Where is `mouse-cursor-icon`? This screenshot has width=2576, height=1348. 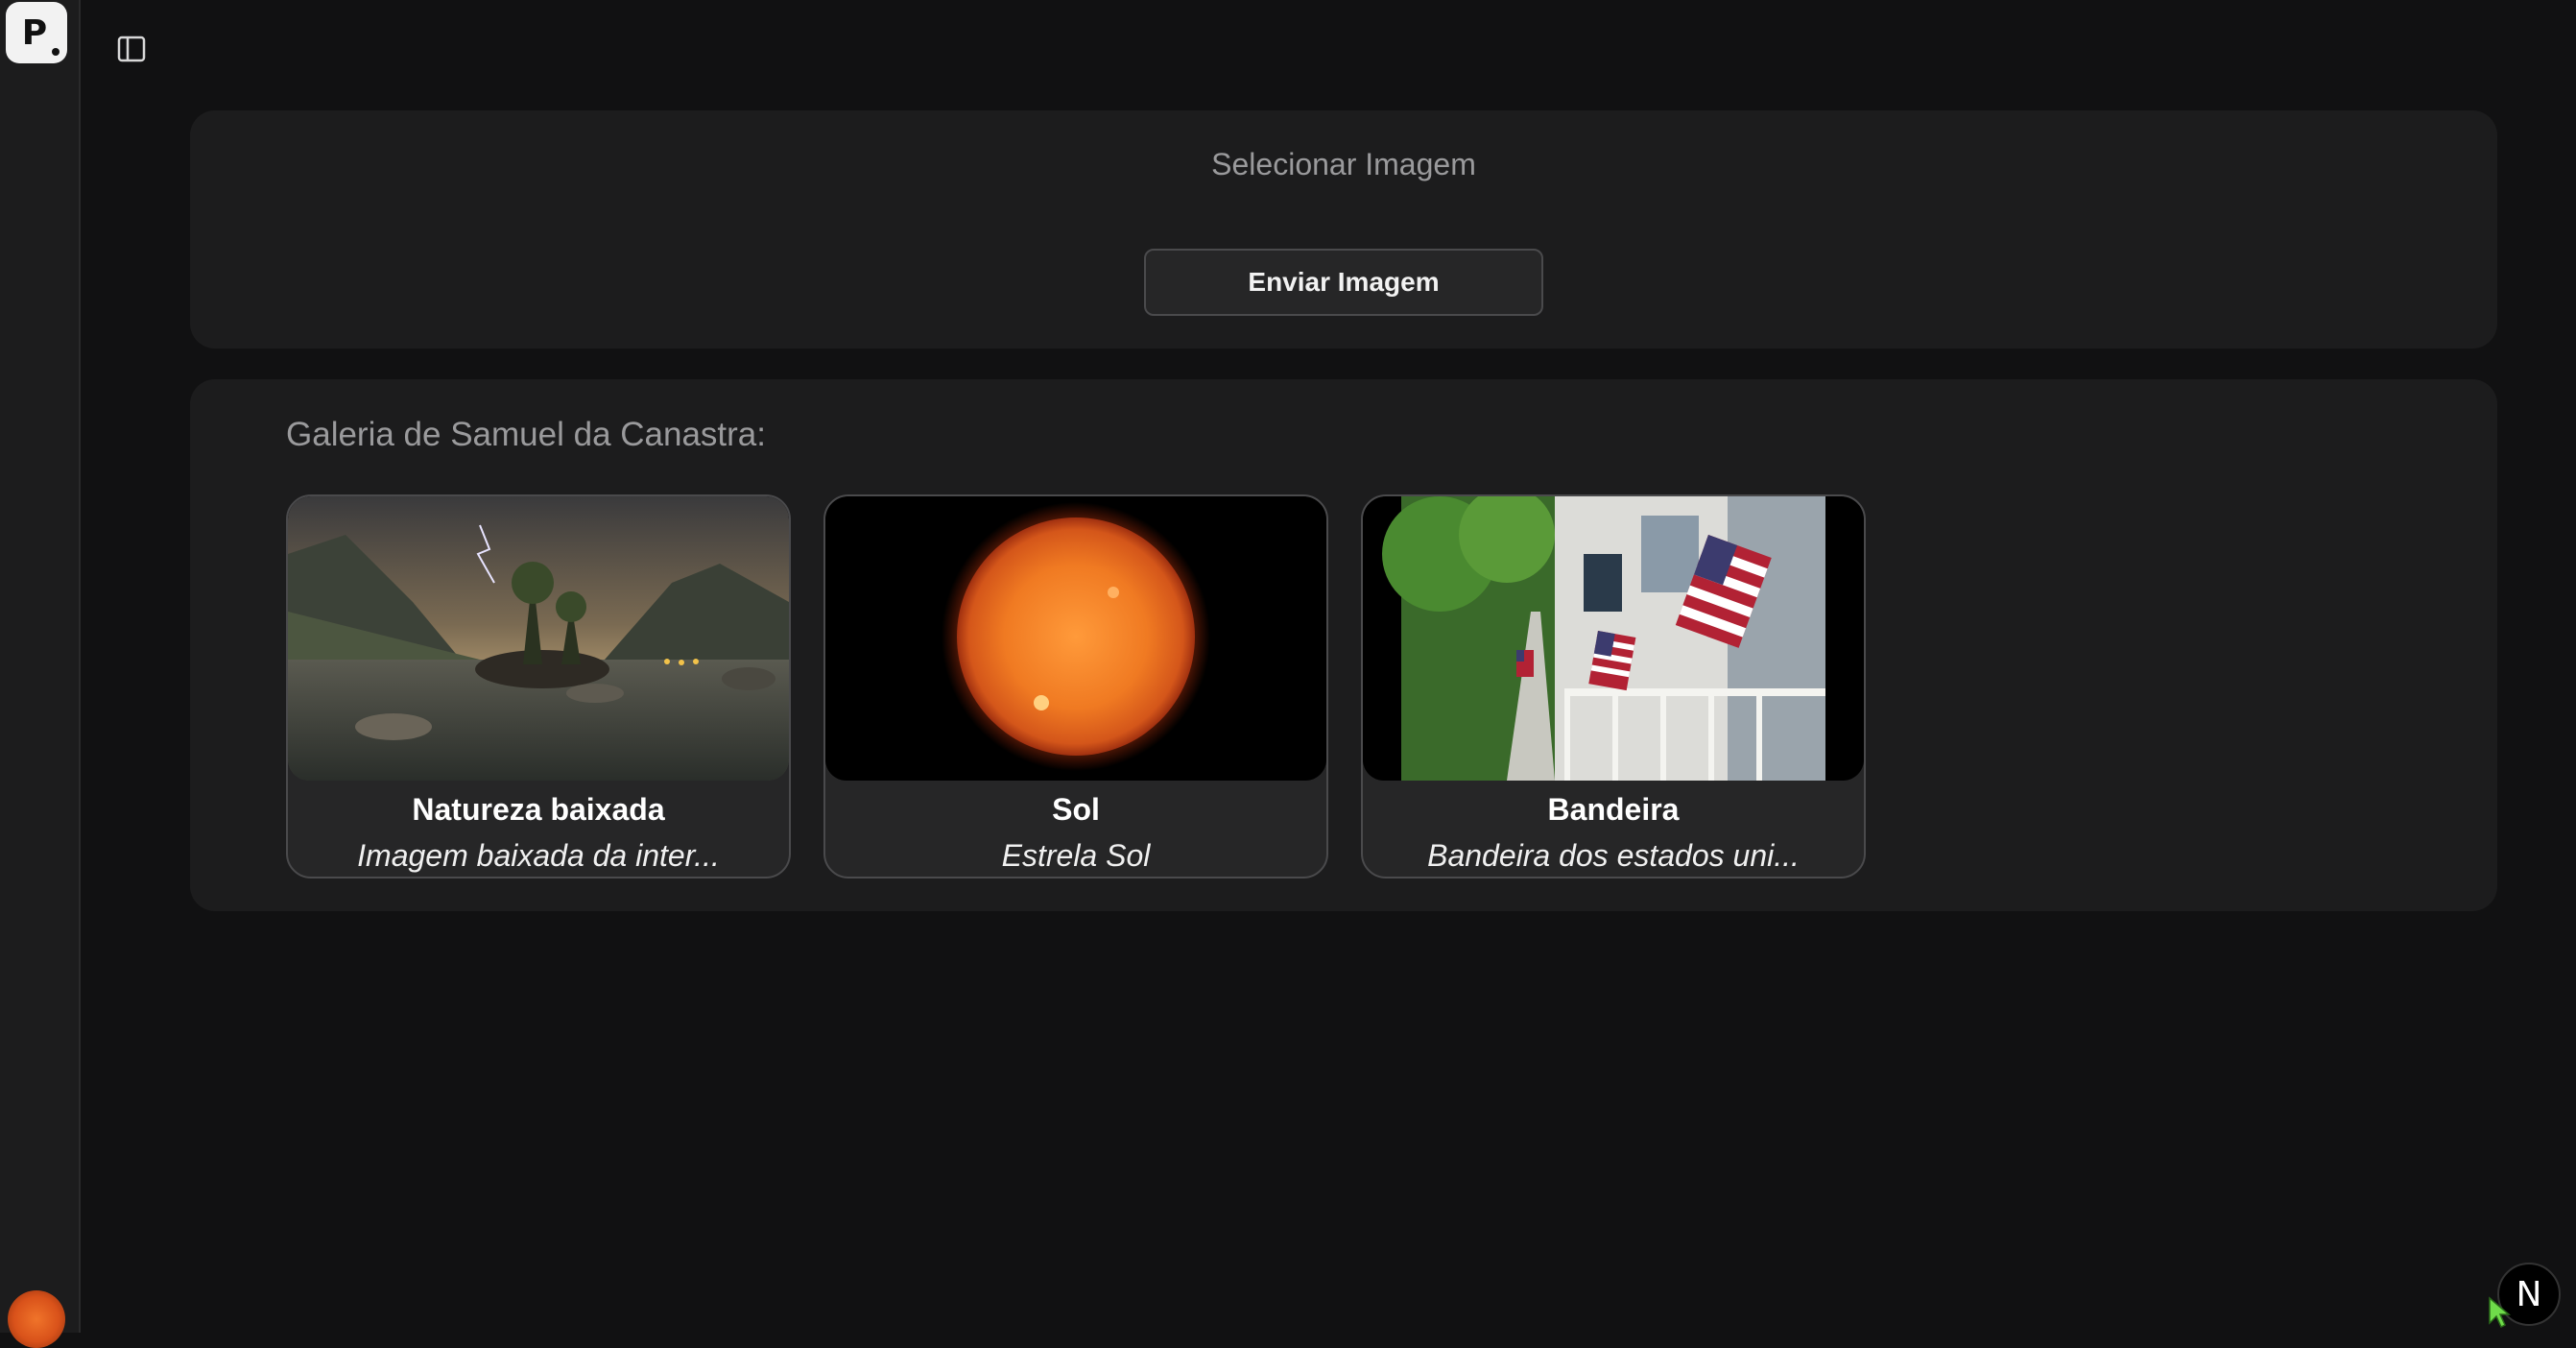
mouse-cursor-icon is located at coordinates (2500, 1312).